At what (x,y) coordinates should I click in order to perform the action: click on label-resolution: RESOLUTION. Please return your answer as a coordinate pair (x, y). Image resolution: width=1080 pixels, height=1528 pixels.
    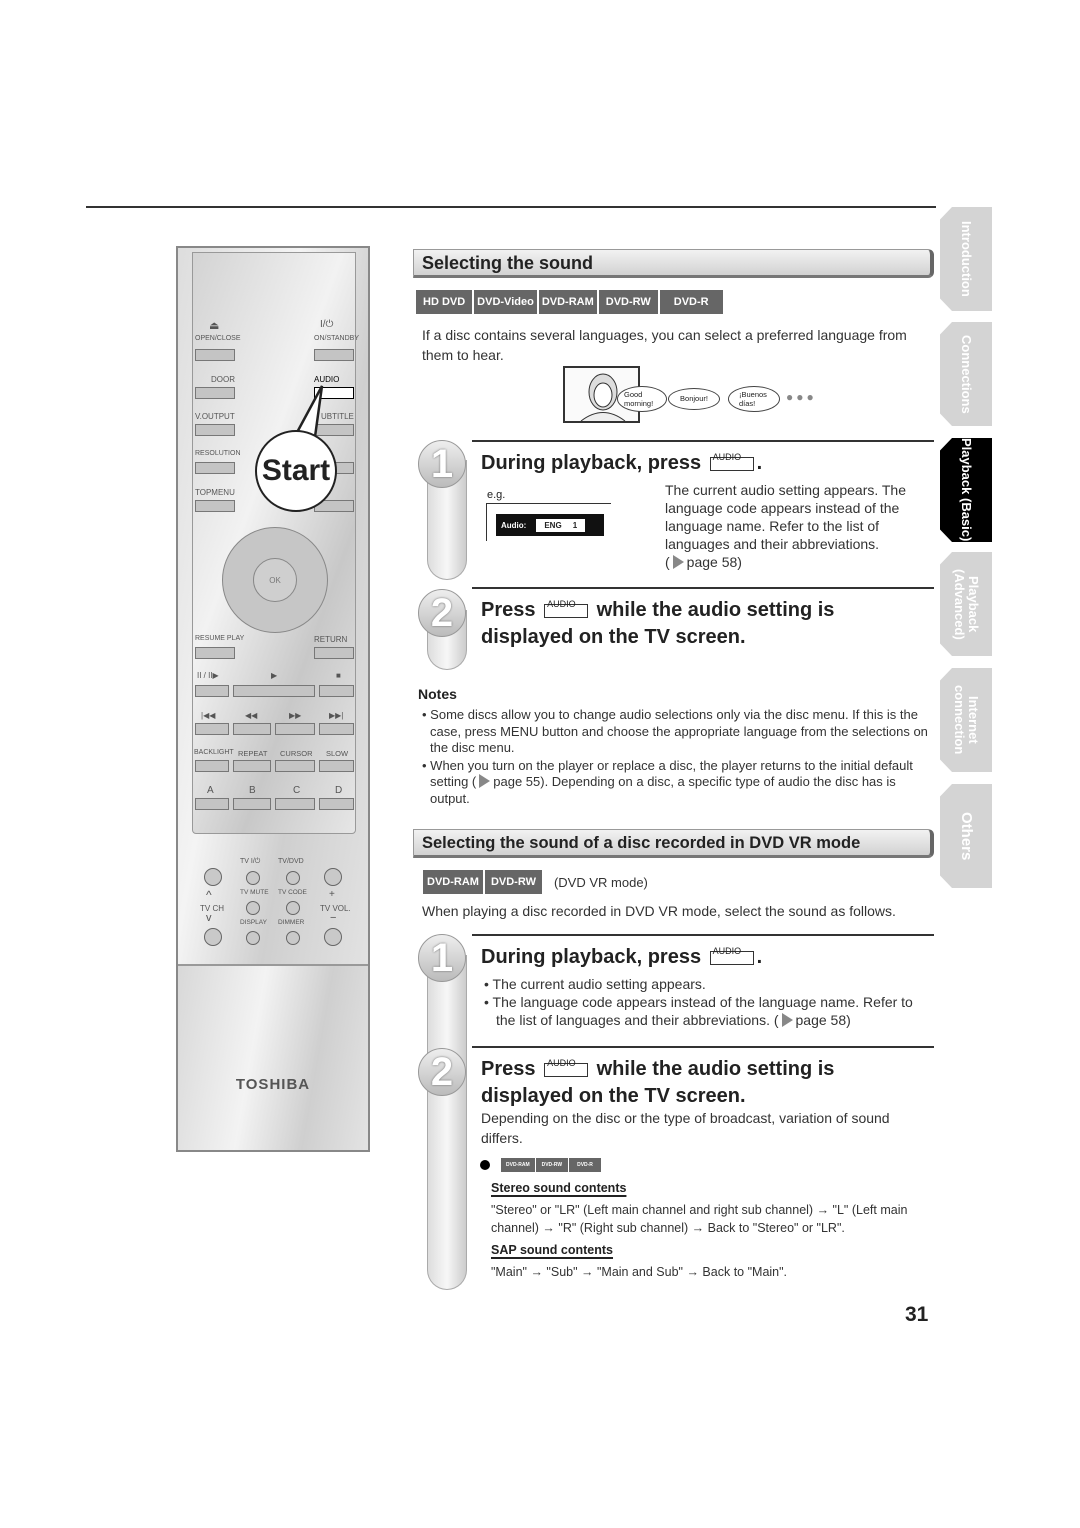
    Looking at the image, I should click on (218, 453).